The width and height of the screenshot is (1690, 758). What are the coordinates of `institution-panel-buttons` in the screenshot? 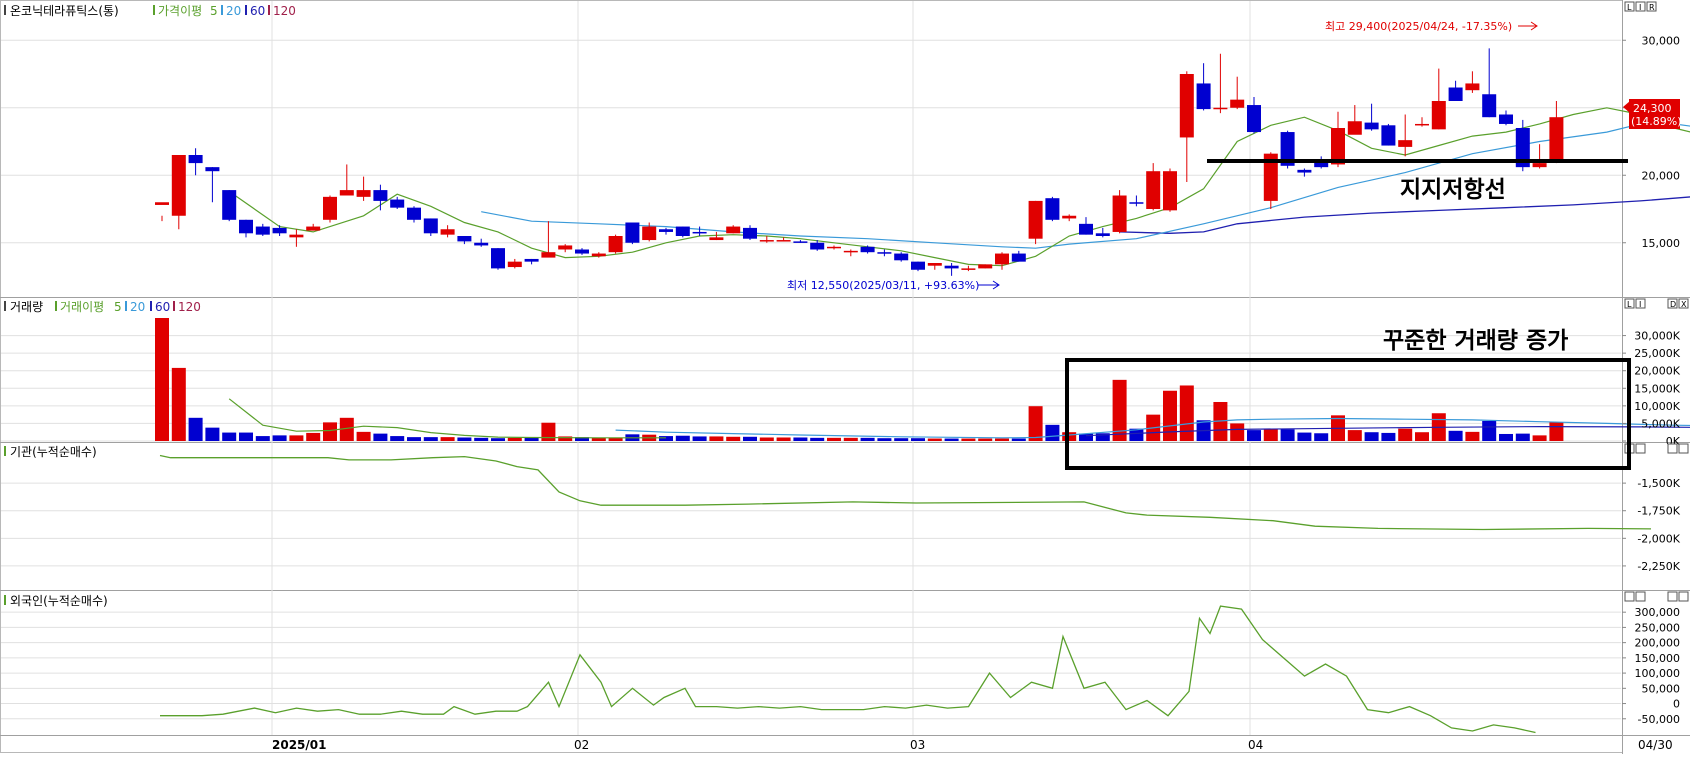 It's located at (1656, 448).